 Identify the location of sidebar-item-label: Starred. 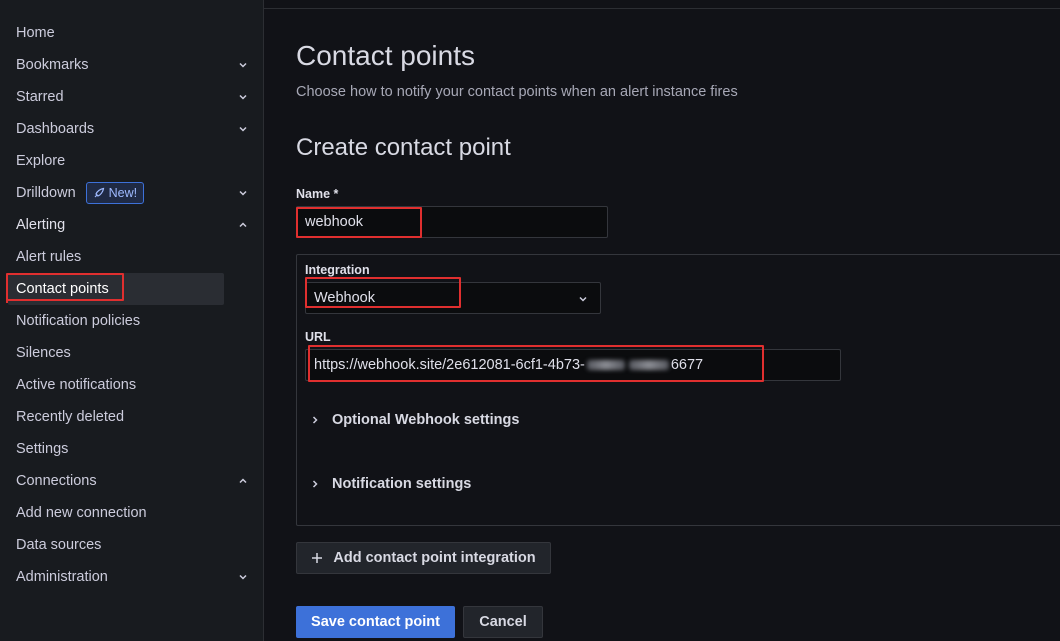
(40, 97).